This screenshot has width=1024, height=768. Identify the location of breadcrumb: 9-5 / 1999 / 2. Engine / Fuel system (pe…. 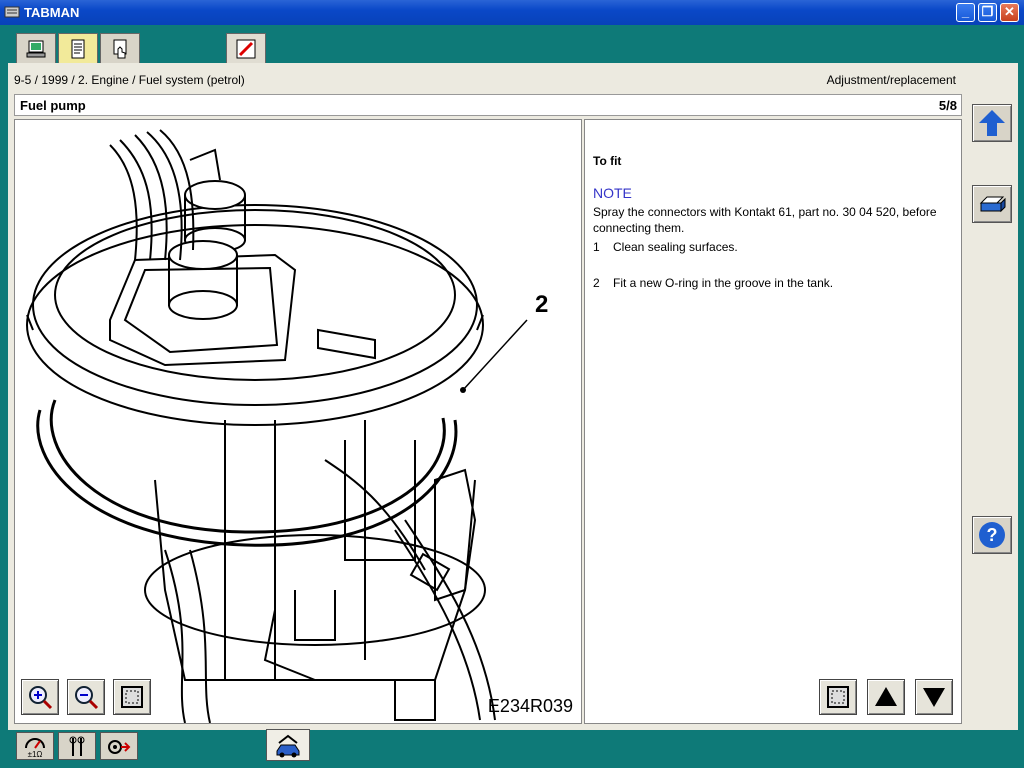
(129, 80).